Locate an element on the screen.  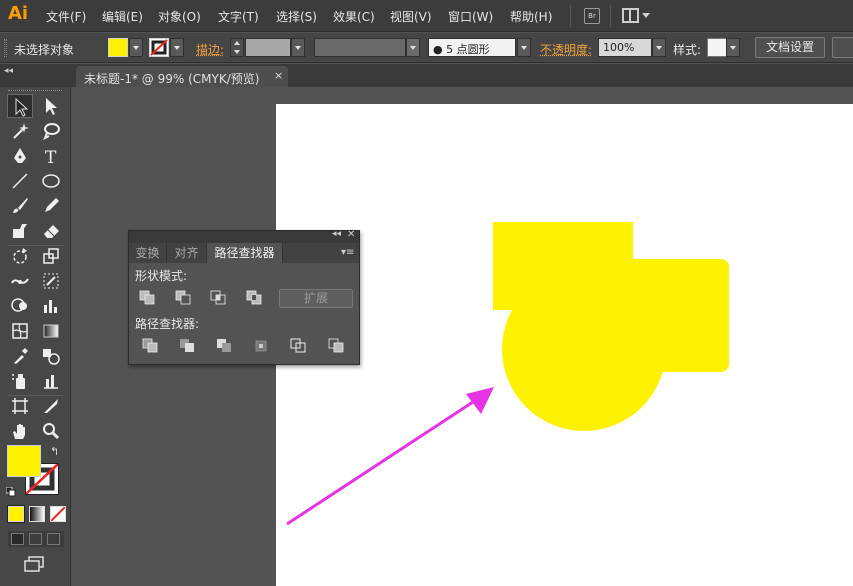
menu-window: 窗口(W) is located at coordinates (470, 16).